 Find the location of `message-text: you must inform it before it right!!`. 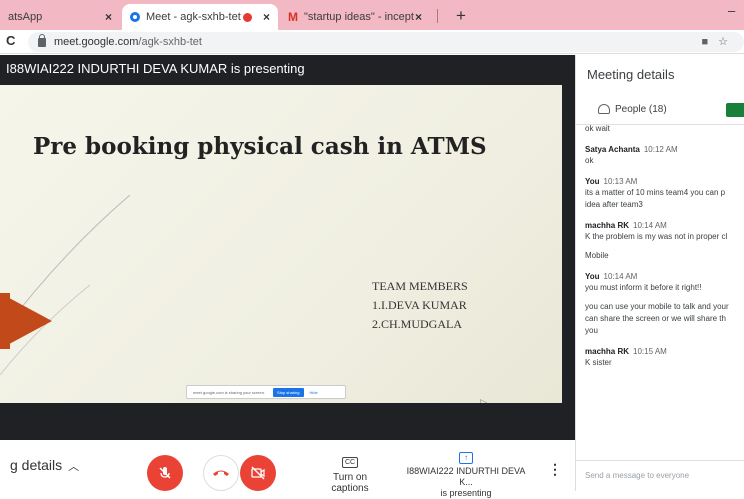

message-text: you must inform it before it right!! is located at coordinates (643, 287).